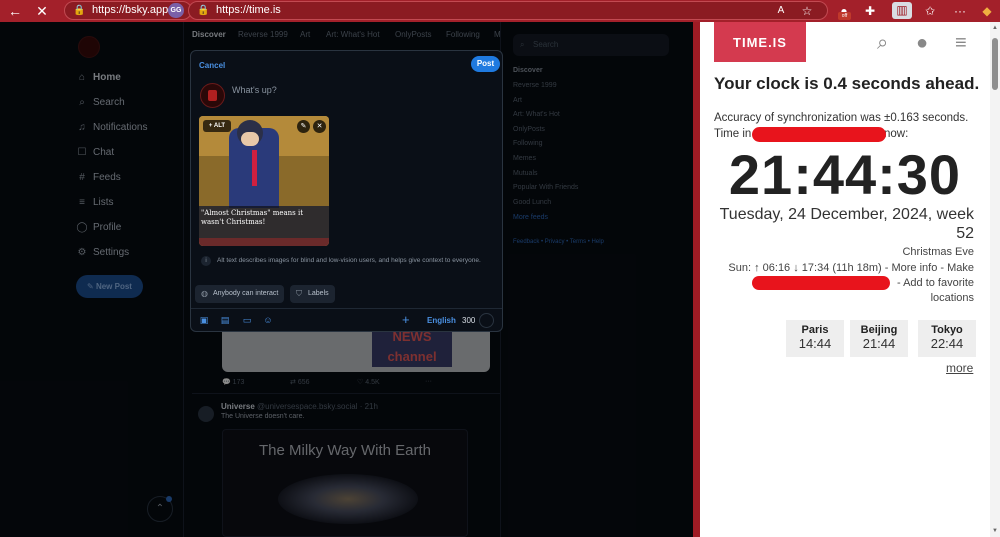  What do you see at coordinates (303, 126) in the screenshot?
I see `edit-pencil-icon: ✎` at bounding box center [303, 126].